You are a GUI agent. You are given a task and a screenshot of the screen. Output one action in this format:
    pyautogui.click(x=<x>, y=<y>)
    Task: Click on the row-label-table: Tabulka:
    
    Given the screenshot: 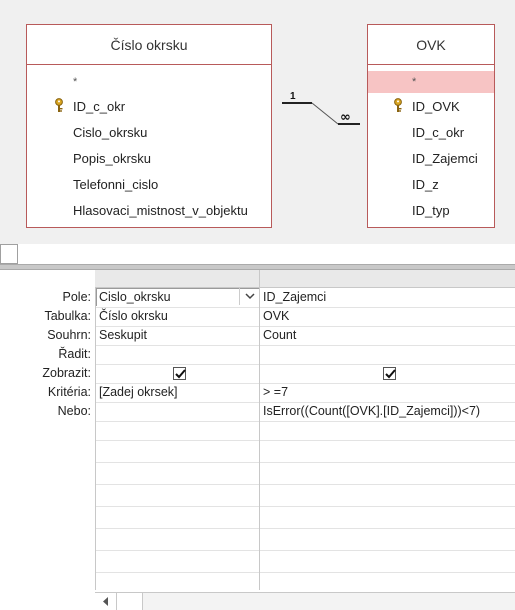 What is the action you would take?
    pyautogui.click(x=67, y=316)
    